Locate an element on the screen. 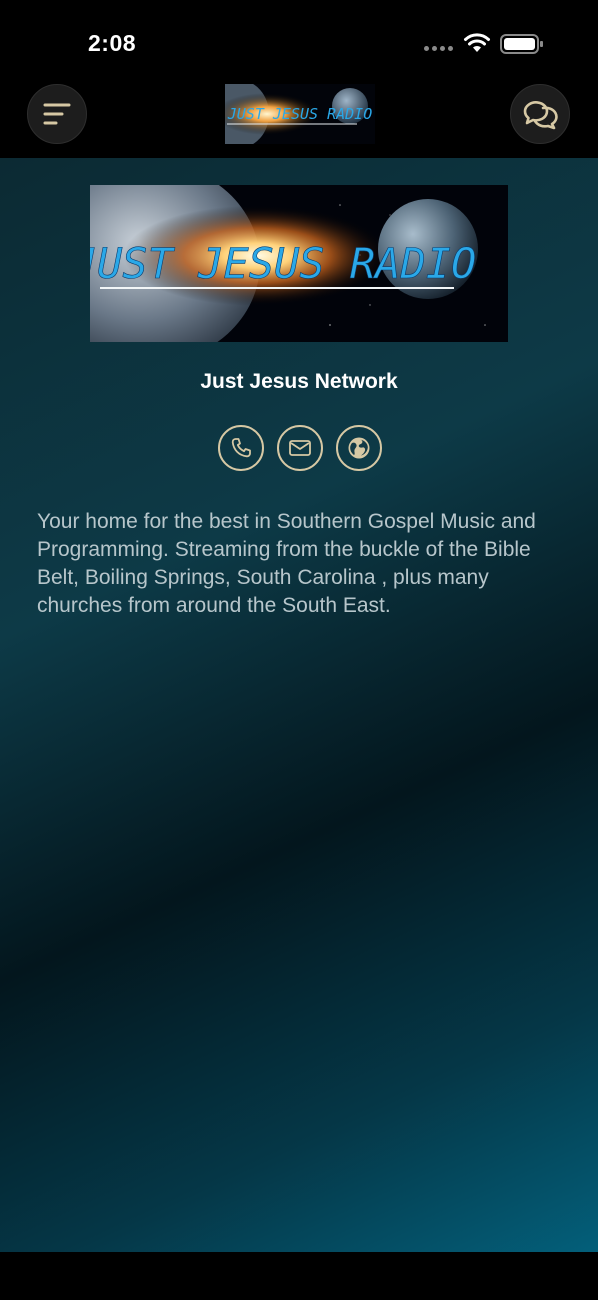  station-name: Just Jesus Network is located at coordinates (299, 381).